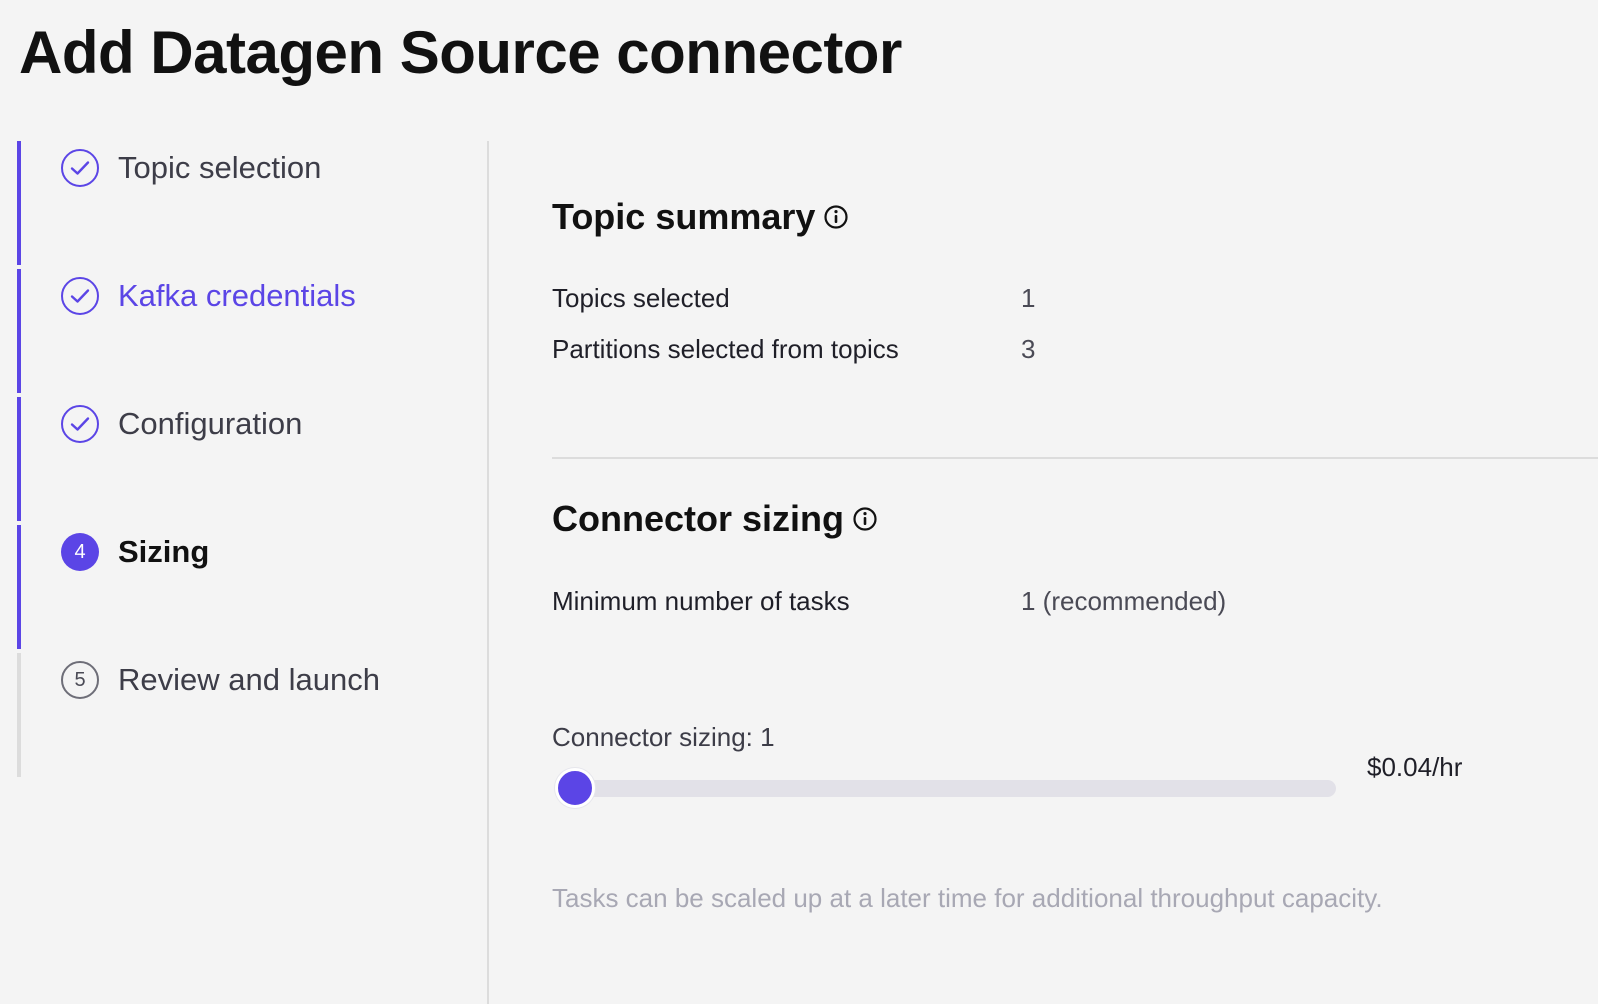 The height and width of the screenshot is (1004, 1598). I want to click on section-title: Connector sizing, so click(698, 518).